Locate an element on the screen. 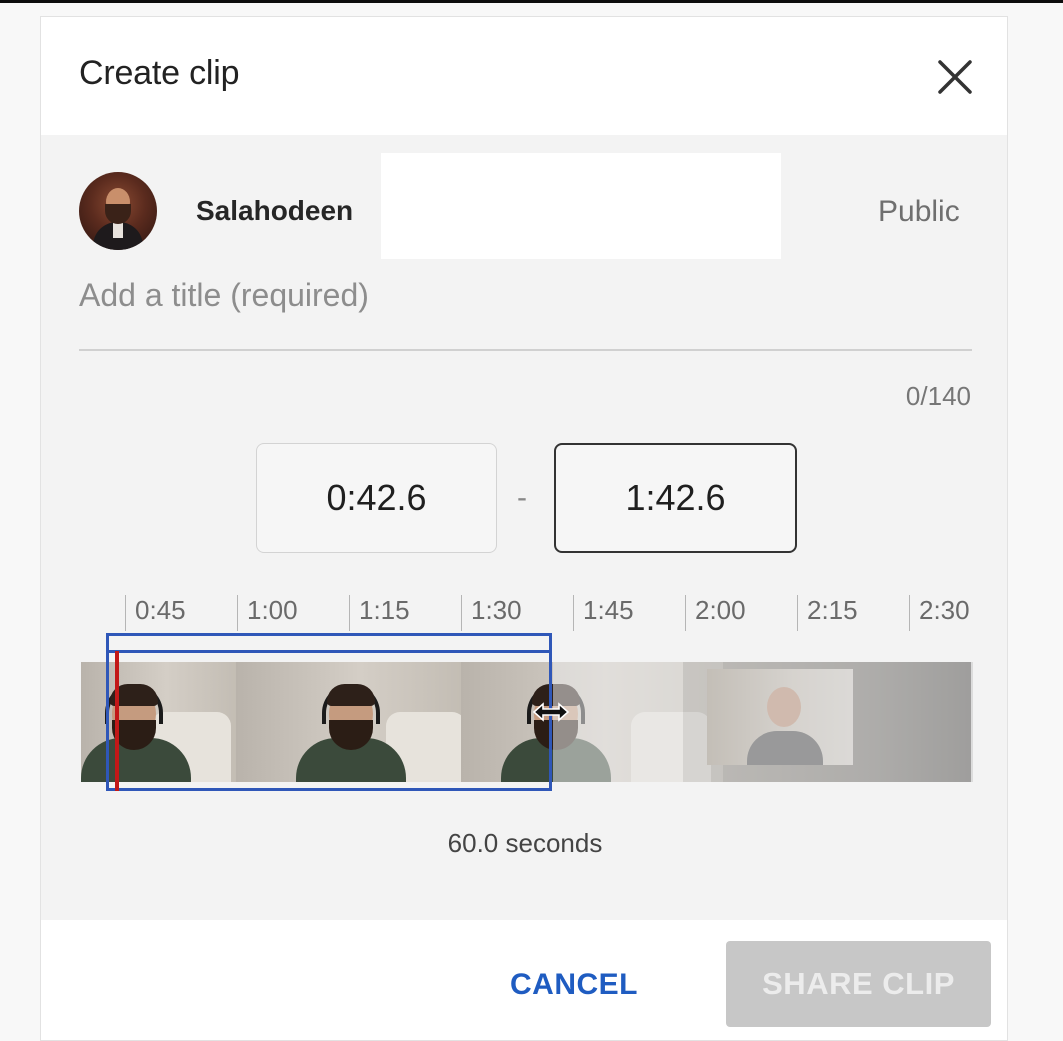 The width and height of the screenshot is (1063, 1041). close-icon is located at coordinates (955, 77).